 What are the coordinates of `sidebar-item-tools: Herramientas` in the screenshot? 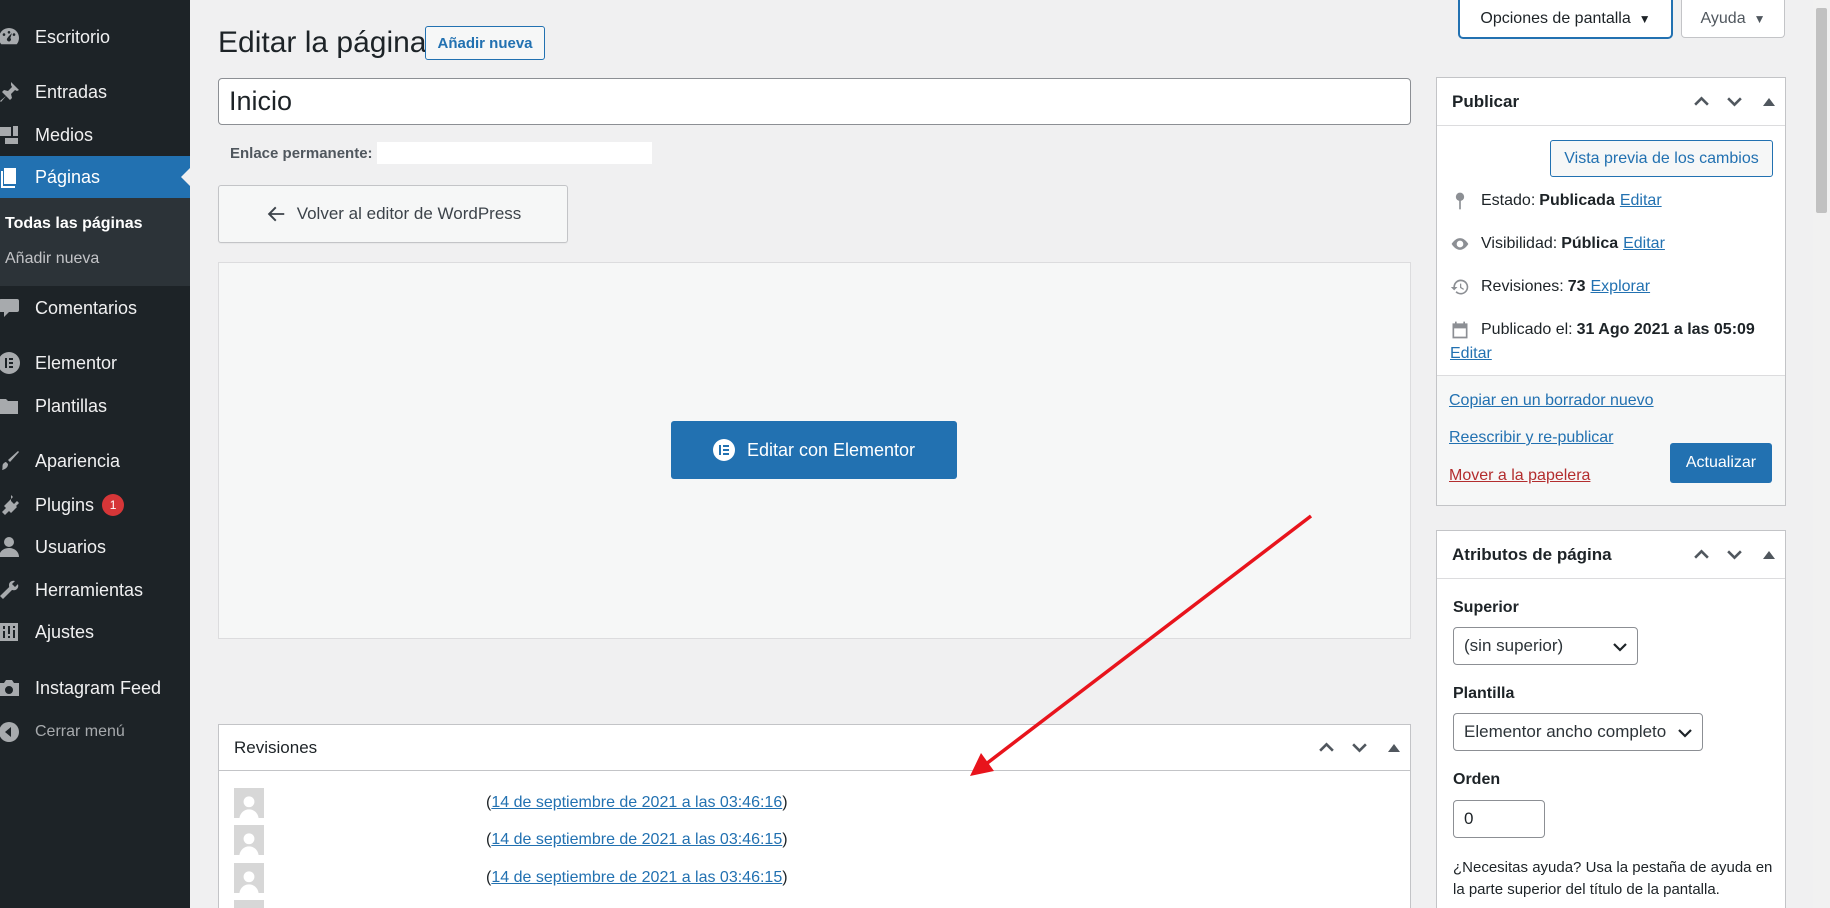 It's located at (95, 590).